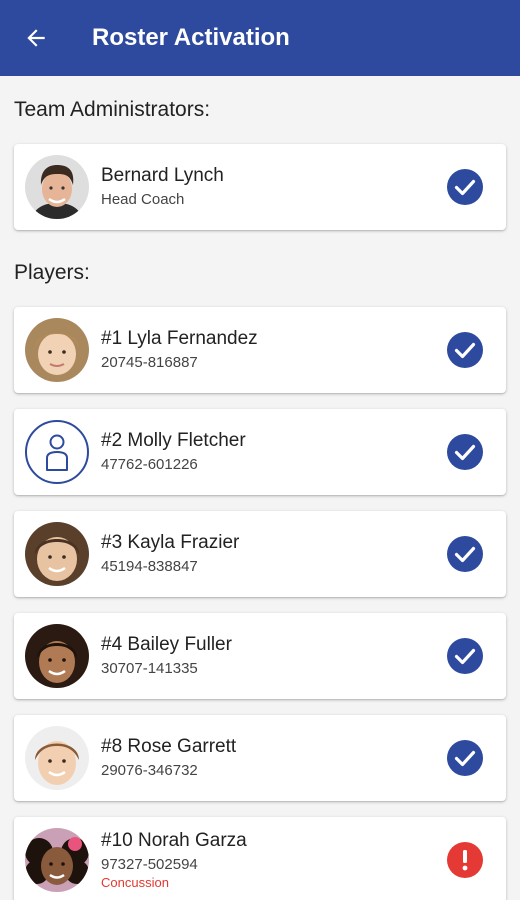 The width and height of the screenshot is (520, 900). Describe the element at coordinates (260, 656) in the screenshot. I see `player-card: #4 Bailey Fuller 30707-141335` at that location.